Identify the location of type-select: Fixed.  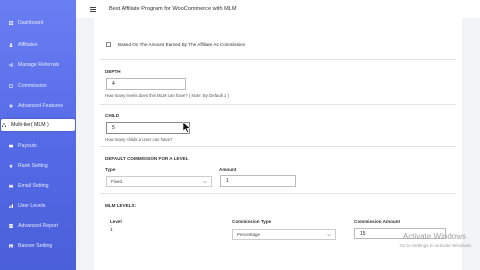
(159, 181).